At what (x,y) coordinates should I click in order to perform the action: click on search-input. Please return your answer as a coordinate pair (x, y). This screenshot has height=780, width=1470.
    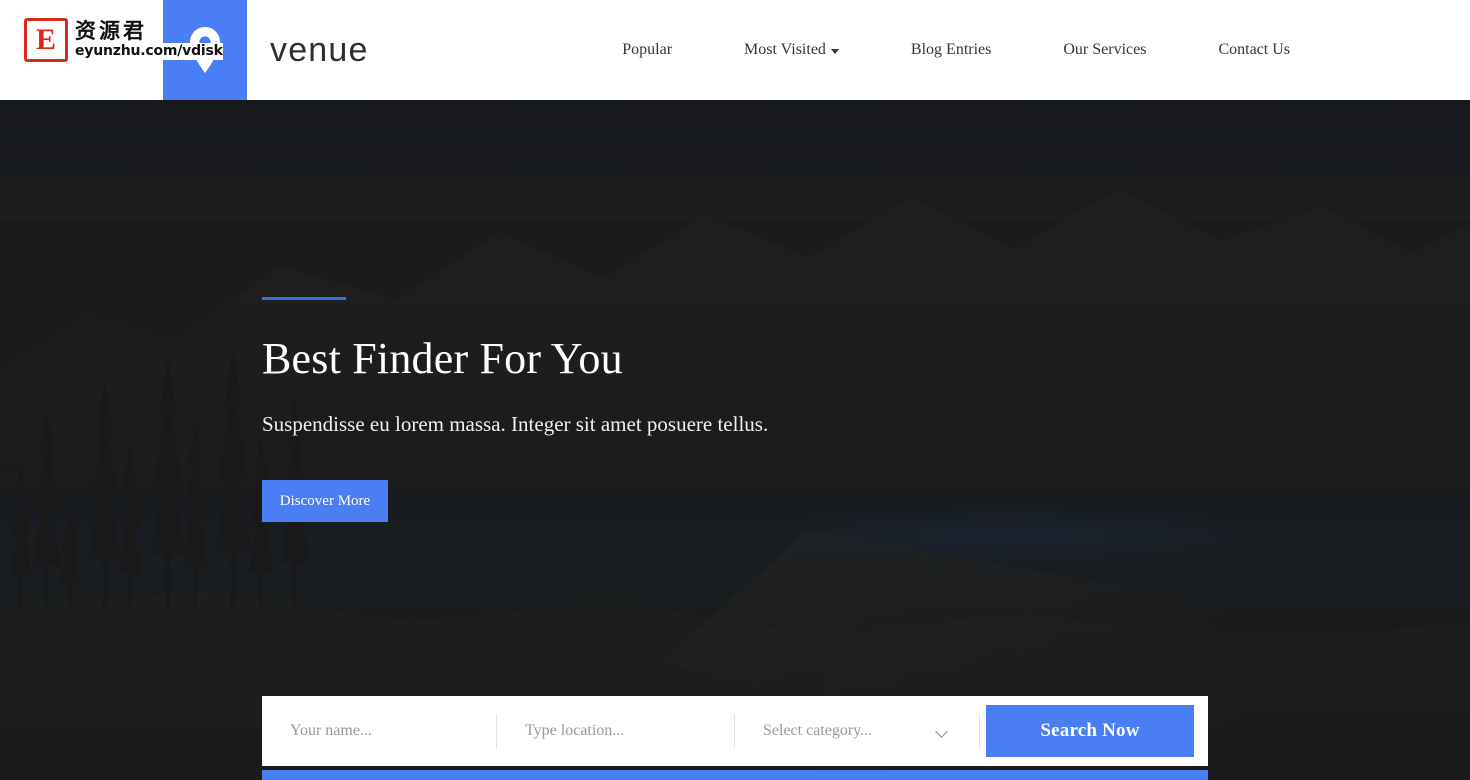
    Looking at the image, I should click on (379, 731).